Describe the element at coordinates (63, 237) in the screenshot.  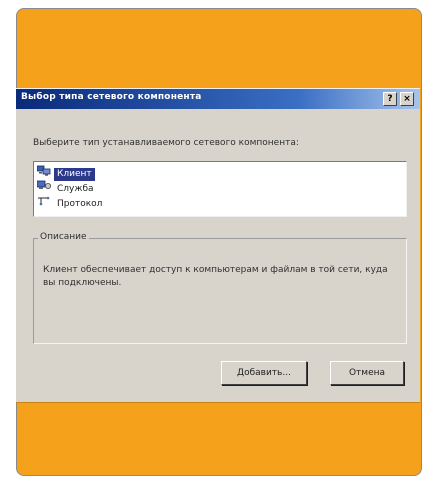
I see `description-label: Описание` at that location.